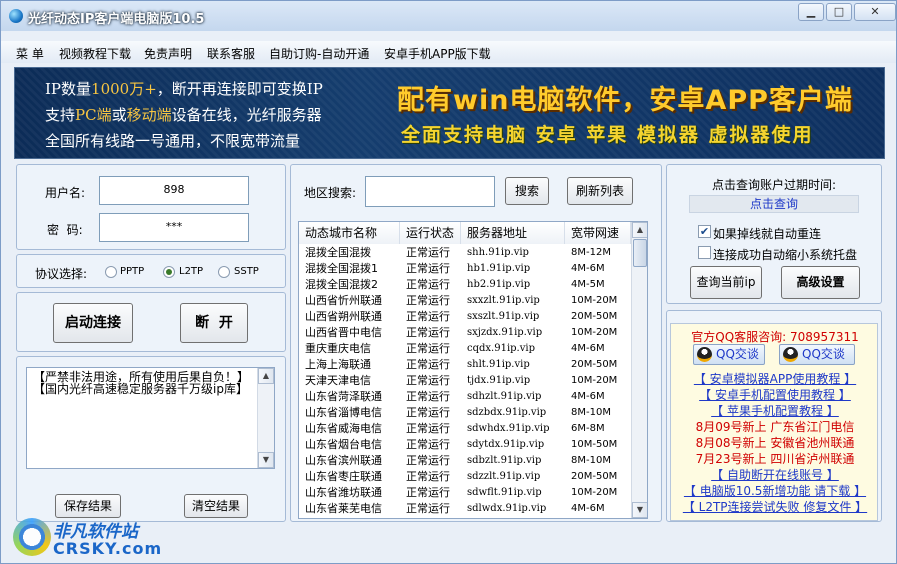  What do you see at coordinates (704, 252) in the screenshot?
I see `minimize-tray-checkbox` at bounding box center [704, 252].